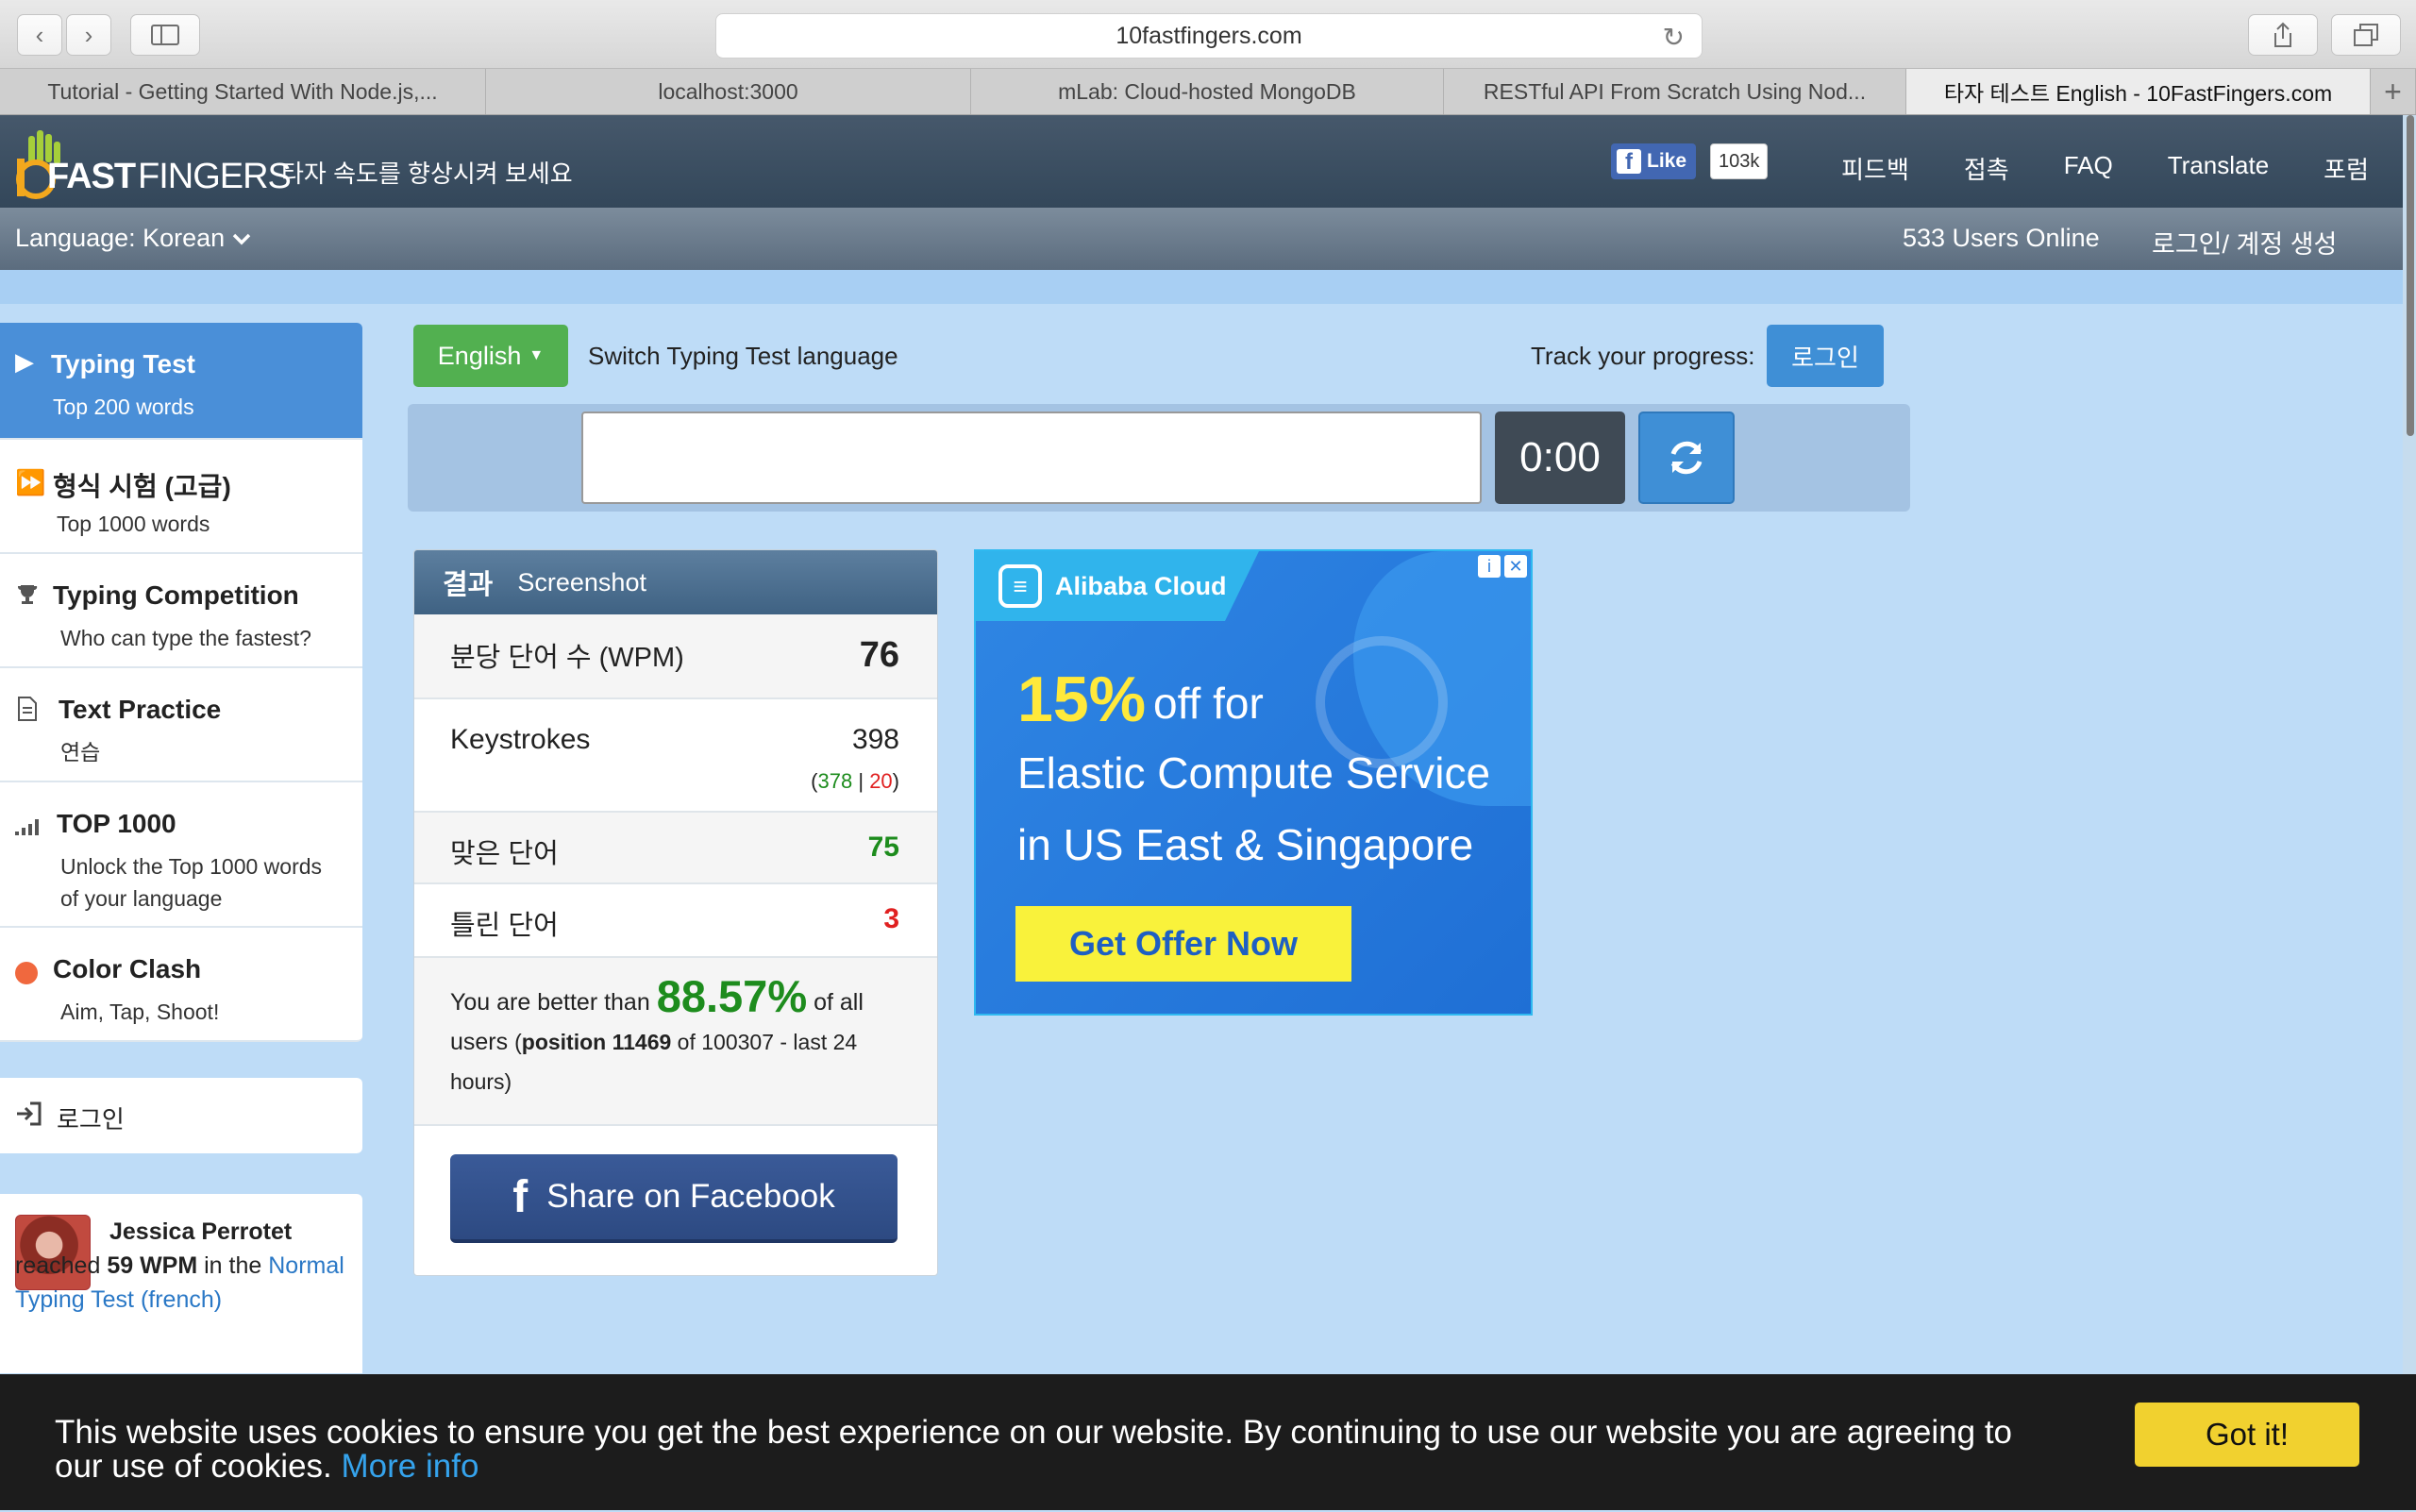 The image size is (2416, 1512). What do you see at coordinates (824, 1002) in the screenshot?
I see `ranking-of: of` at bounding box center [824, 1002].